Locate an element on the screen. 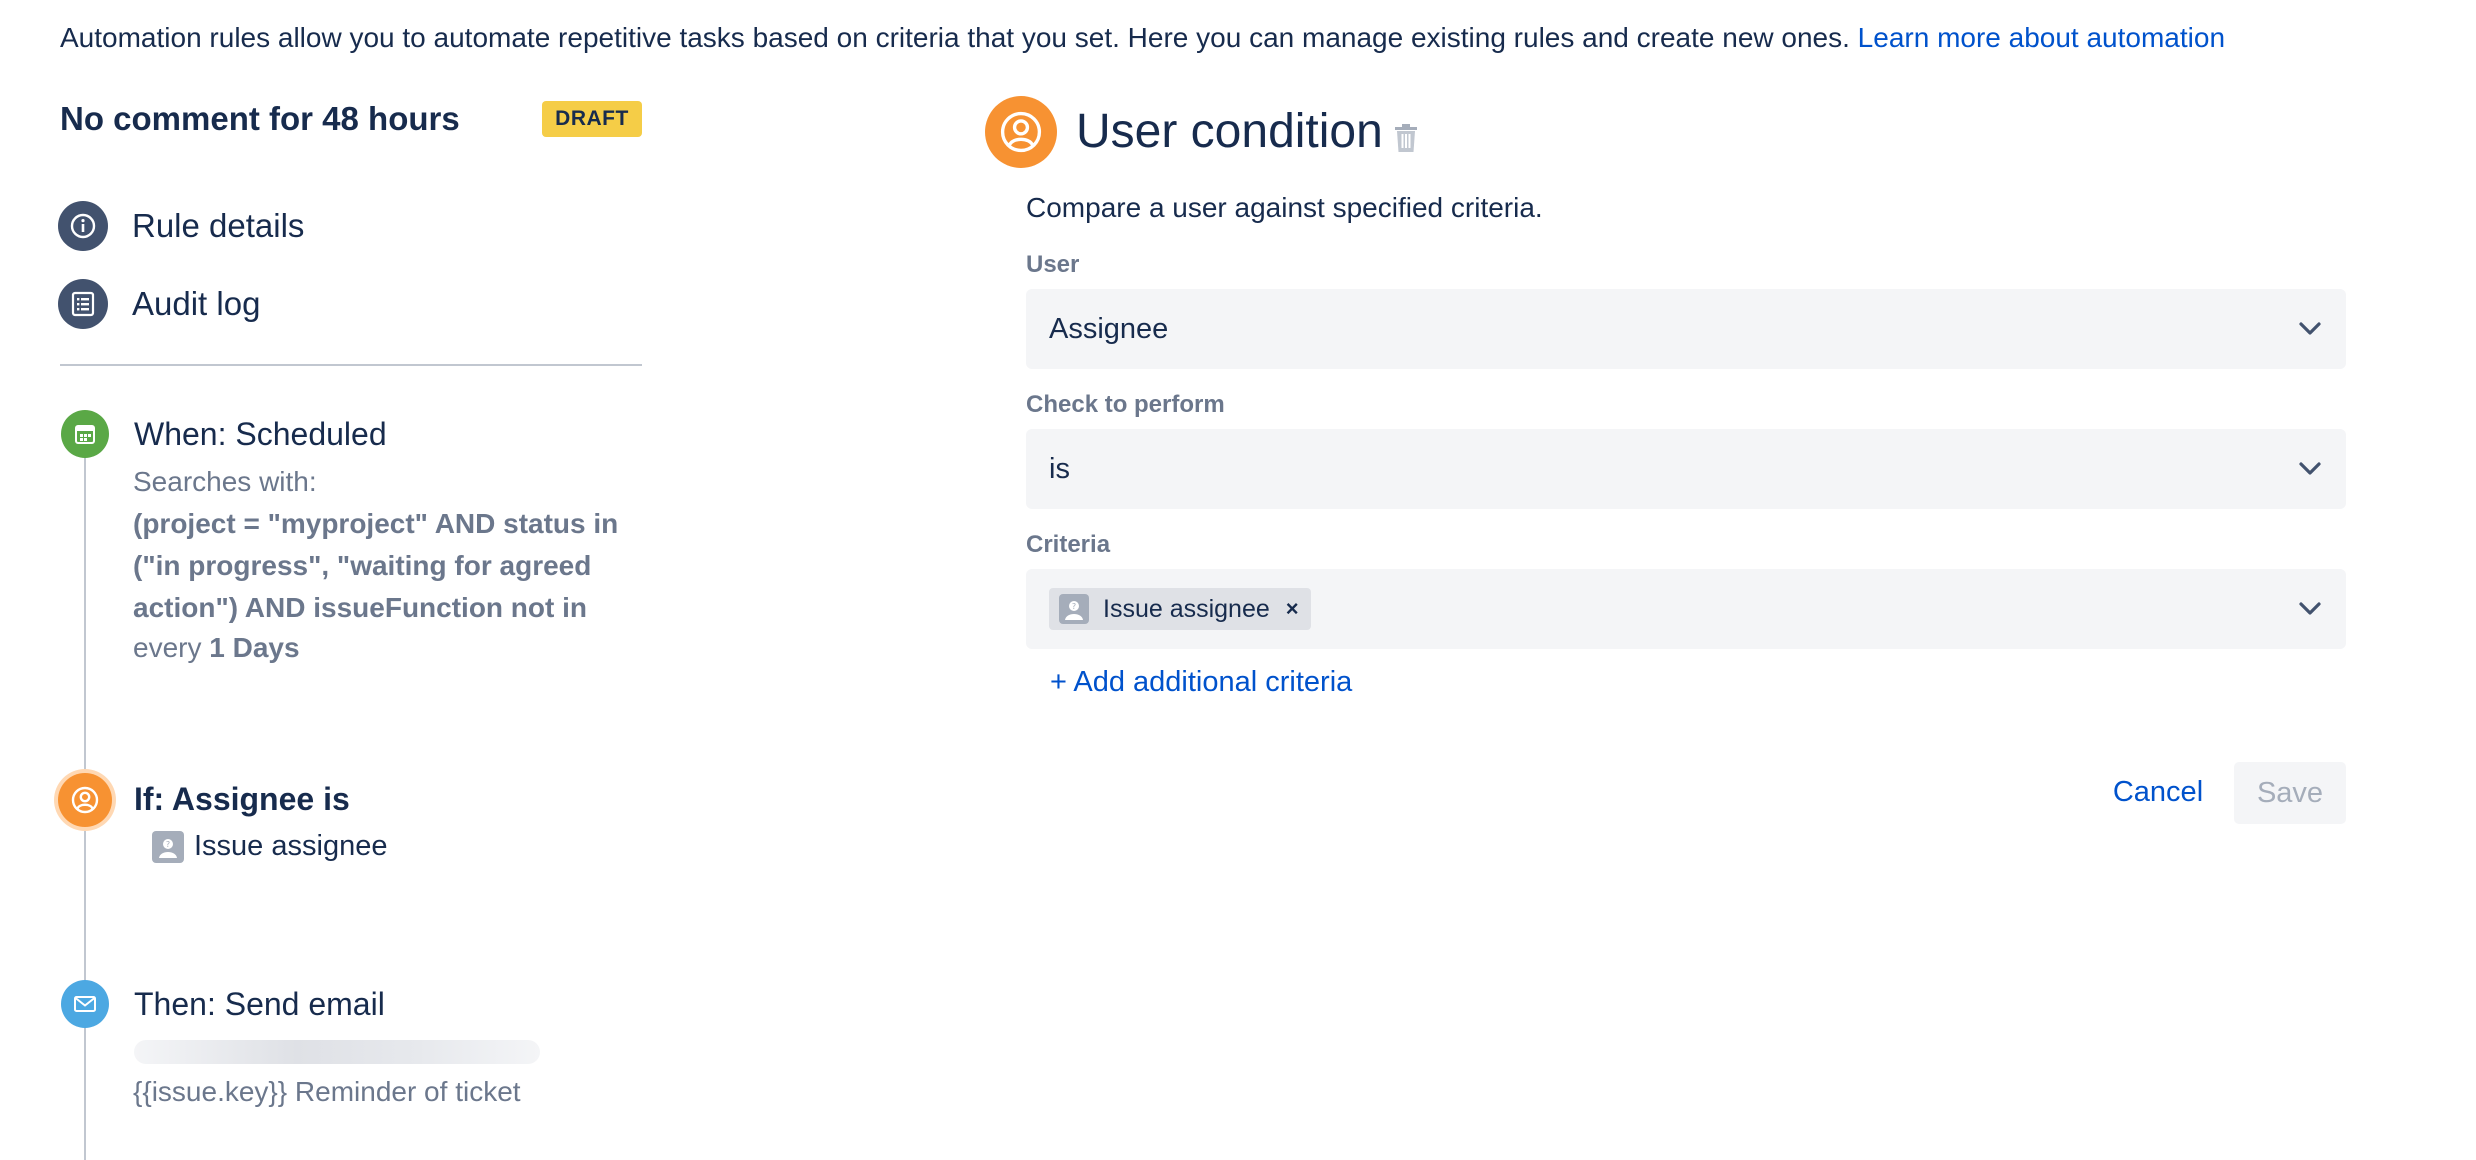  trigger-schedule: every 1 Days is located at coordinates (216, 648).